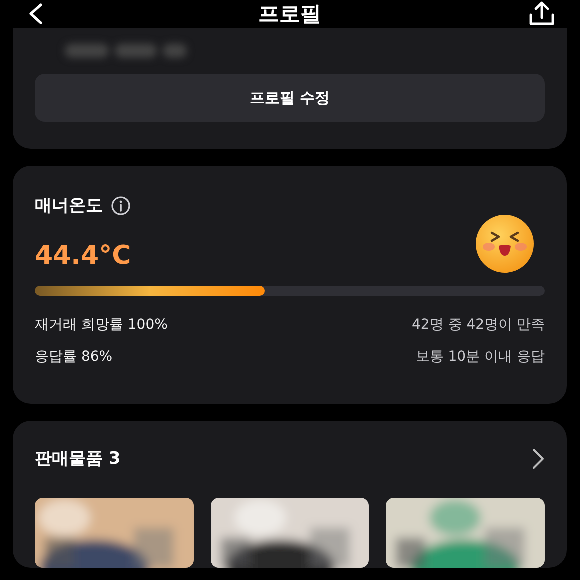 This screenshot has height=580, width=580. What do you see at coordinates (74, 357) in the screenshot?
I see `stat-label: 응답률 86%` at bounding box center [74, 357].